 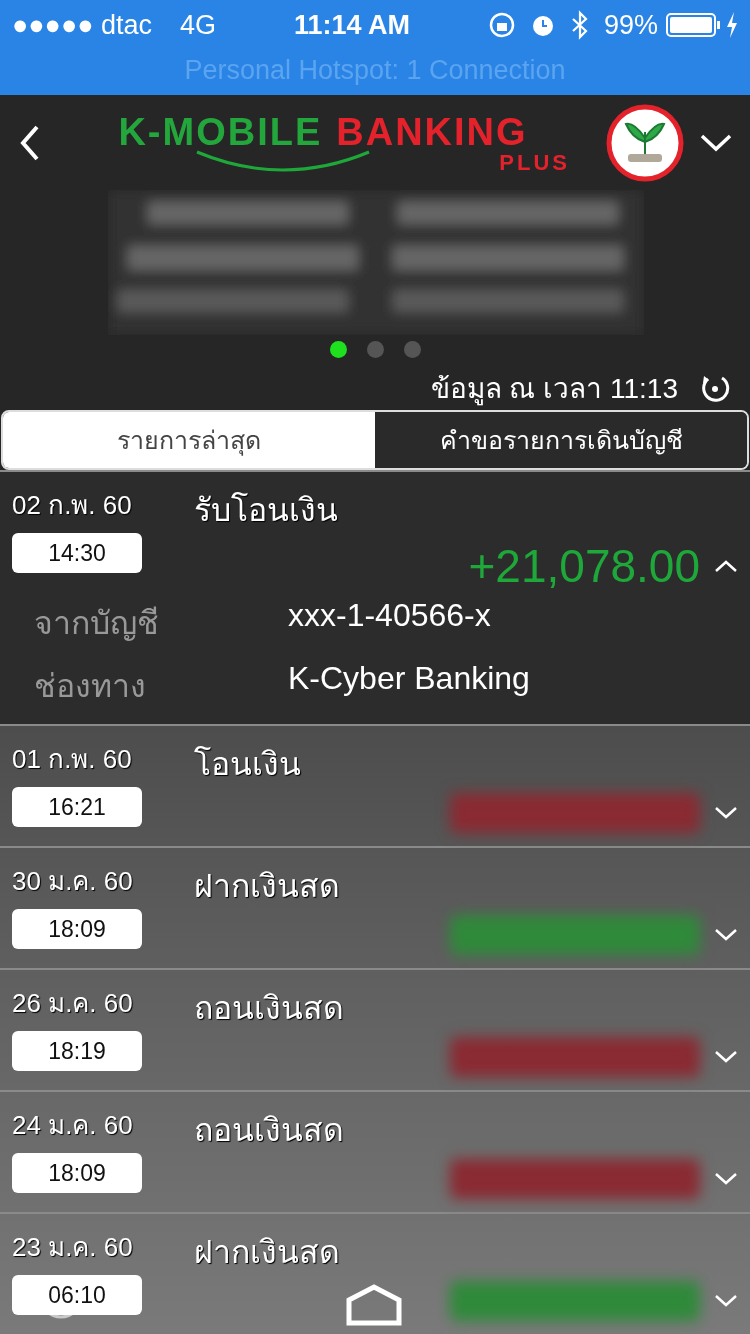 What do you see at coordinates (432, 131) in the screenshot?
I see `logo-text: BANKING` at bounding box center [432, 131].